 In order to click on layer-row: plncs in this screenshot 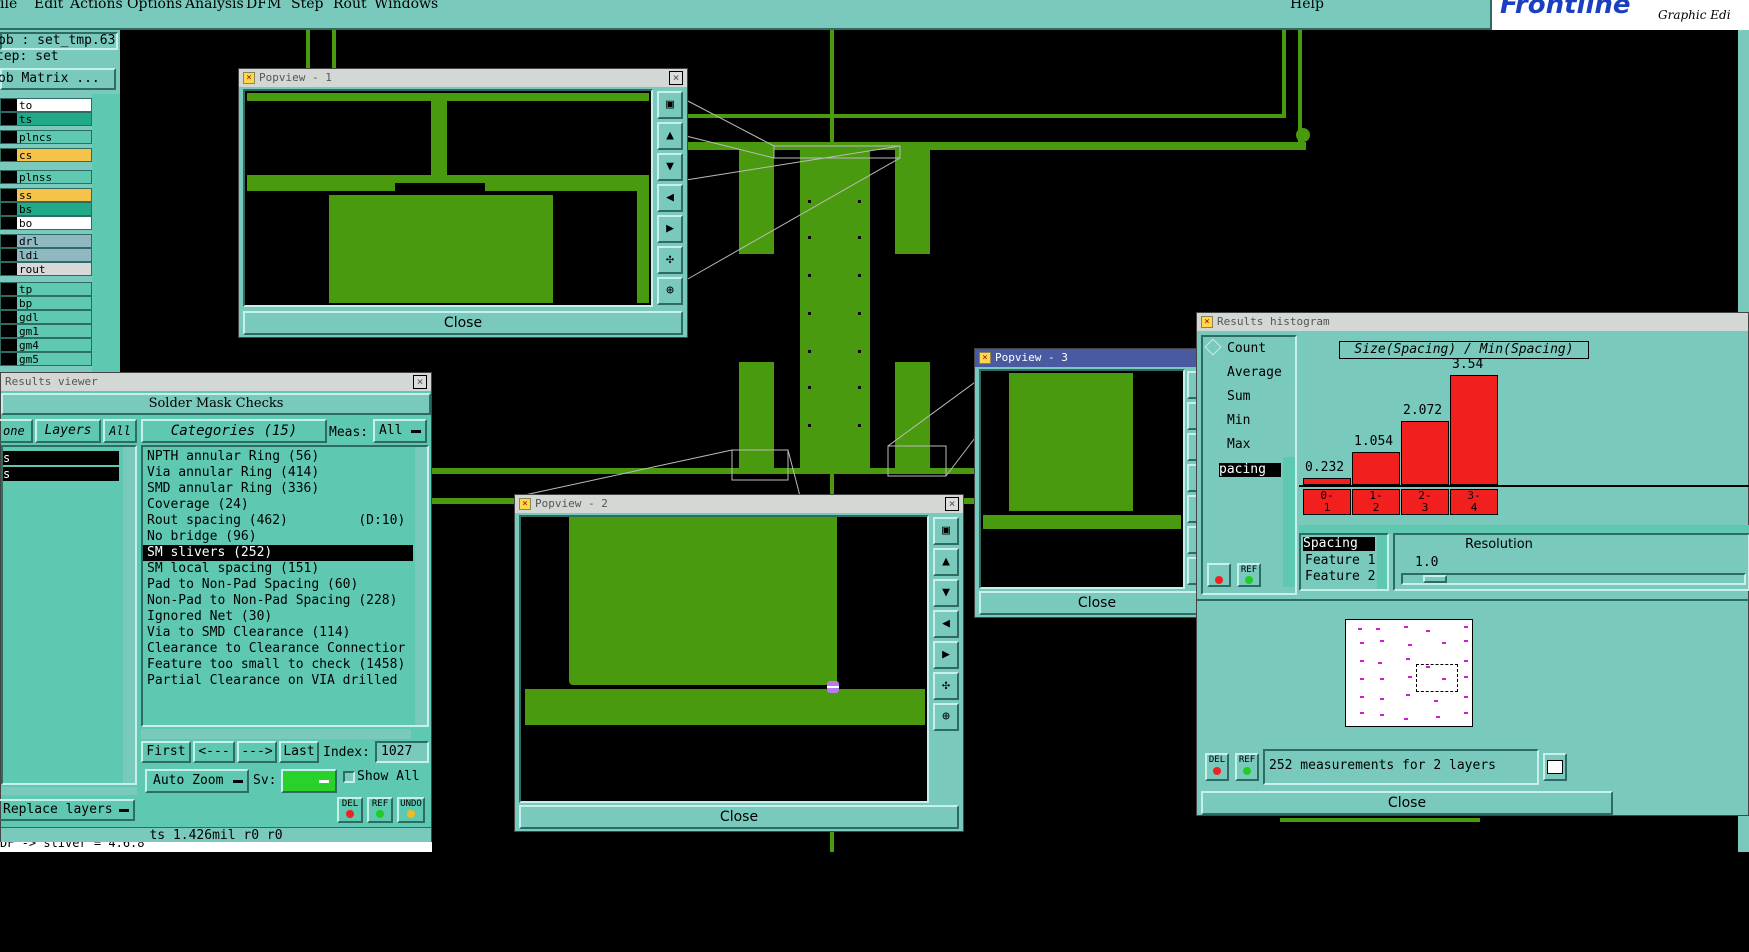, I will do `click(46, 137)`.